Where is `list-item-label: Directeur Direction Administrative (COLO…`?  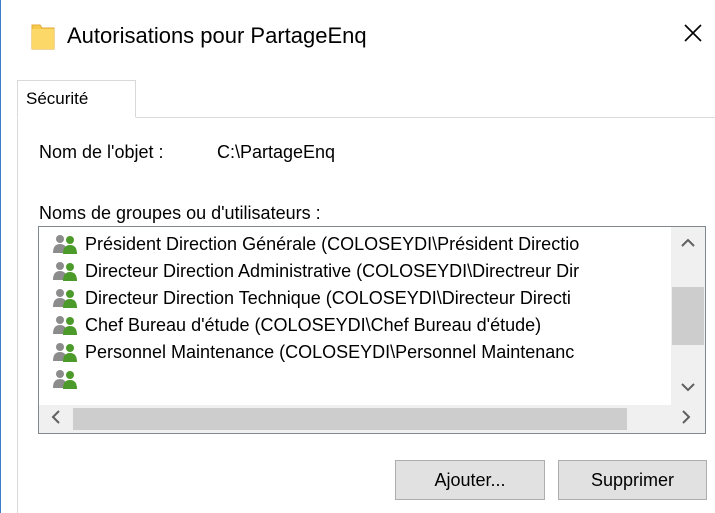 list-item-label: Directeur Direction Administrative (COLO… is located at coordinates (332, 270).